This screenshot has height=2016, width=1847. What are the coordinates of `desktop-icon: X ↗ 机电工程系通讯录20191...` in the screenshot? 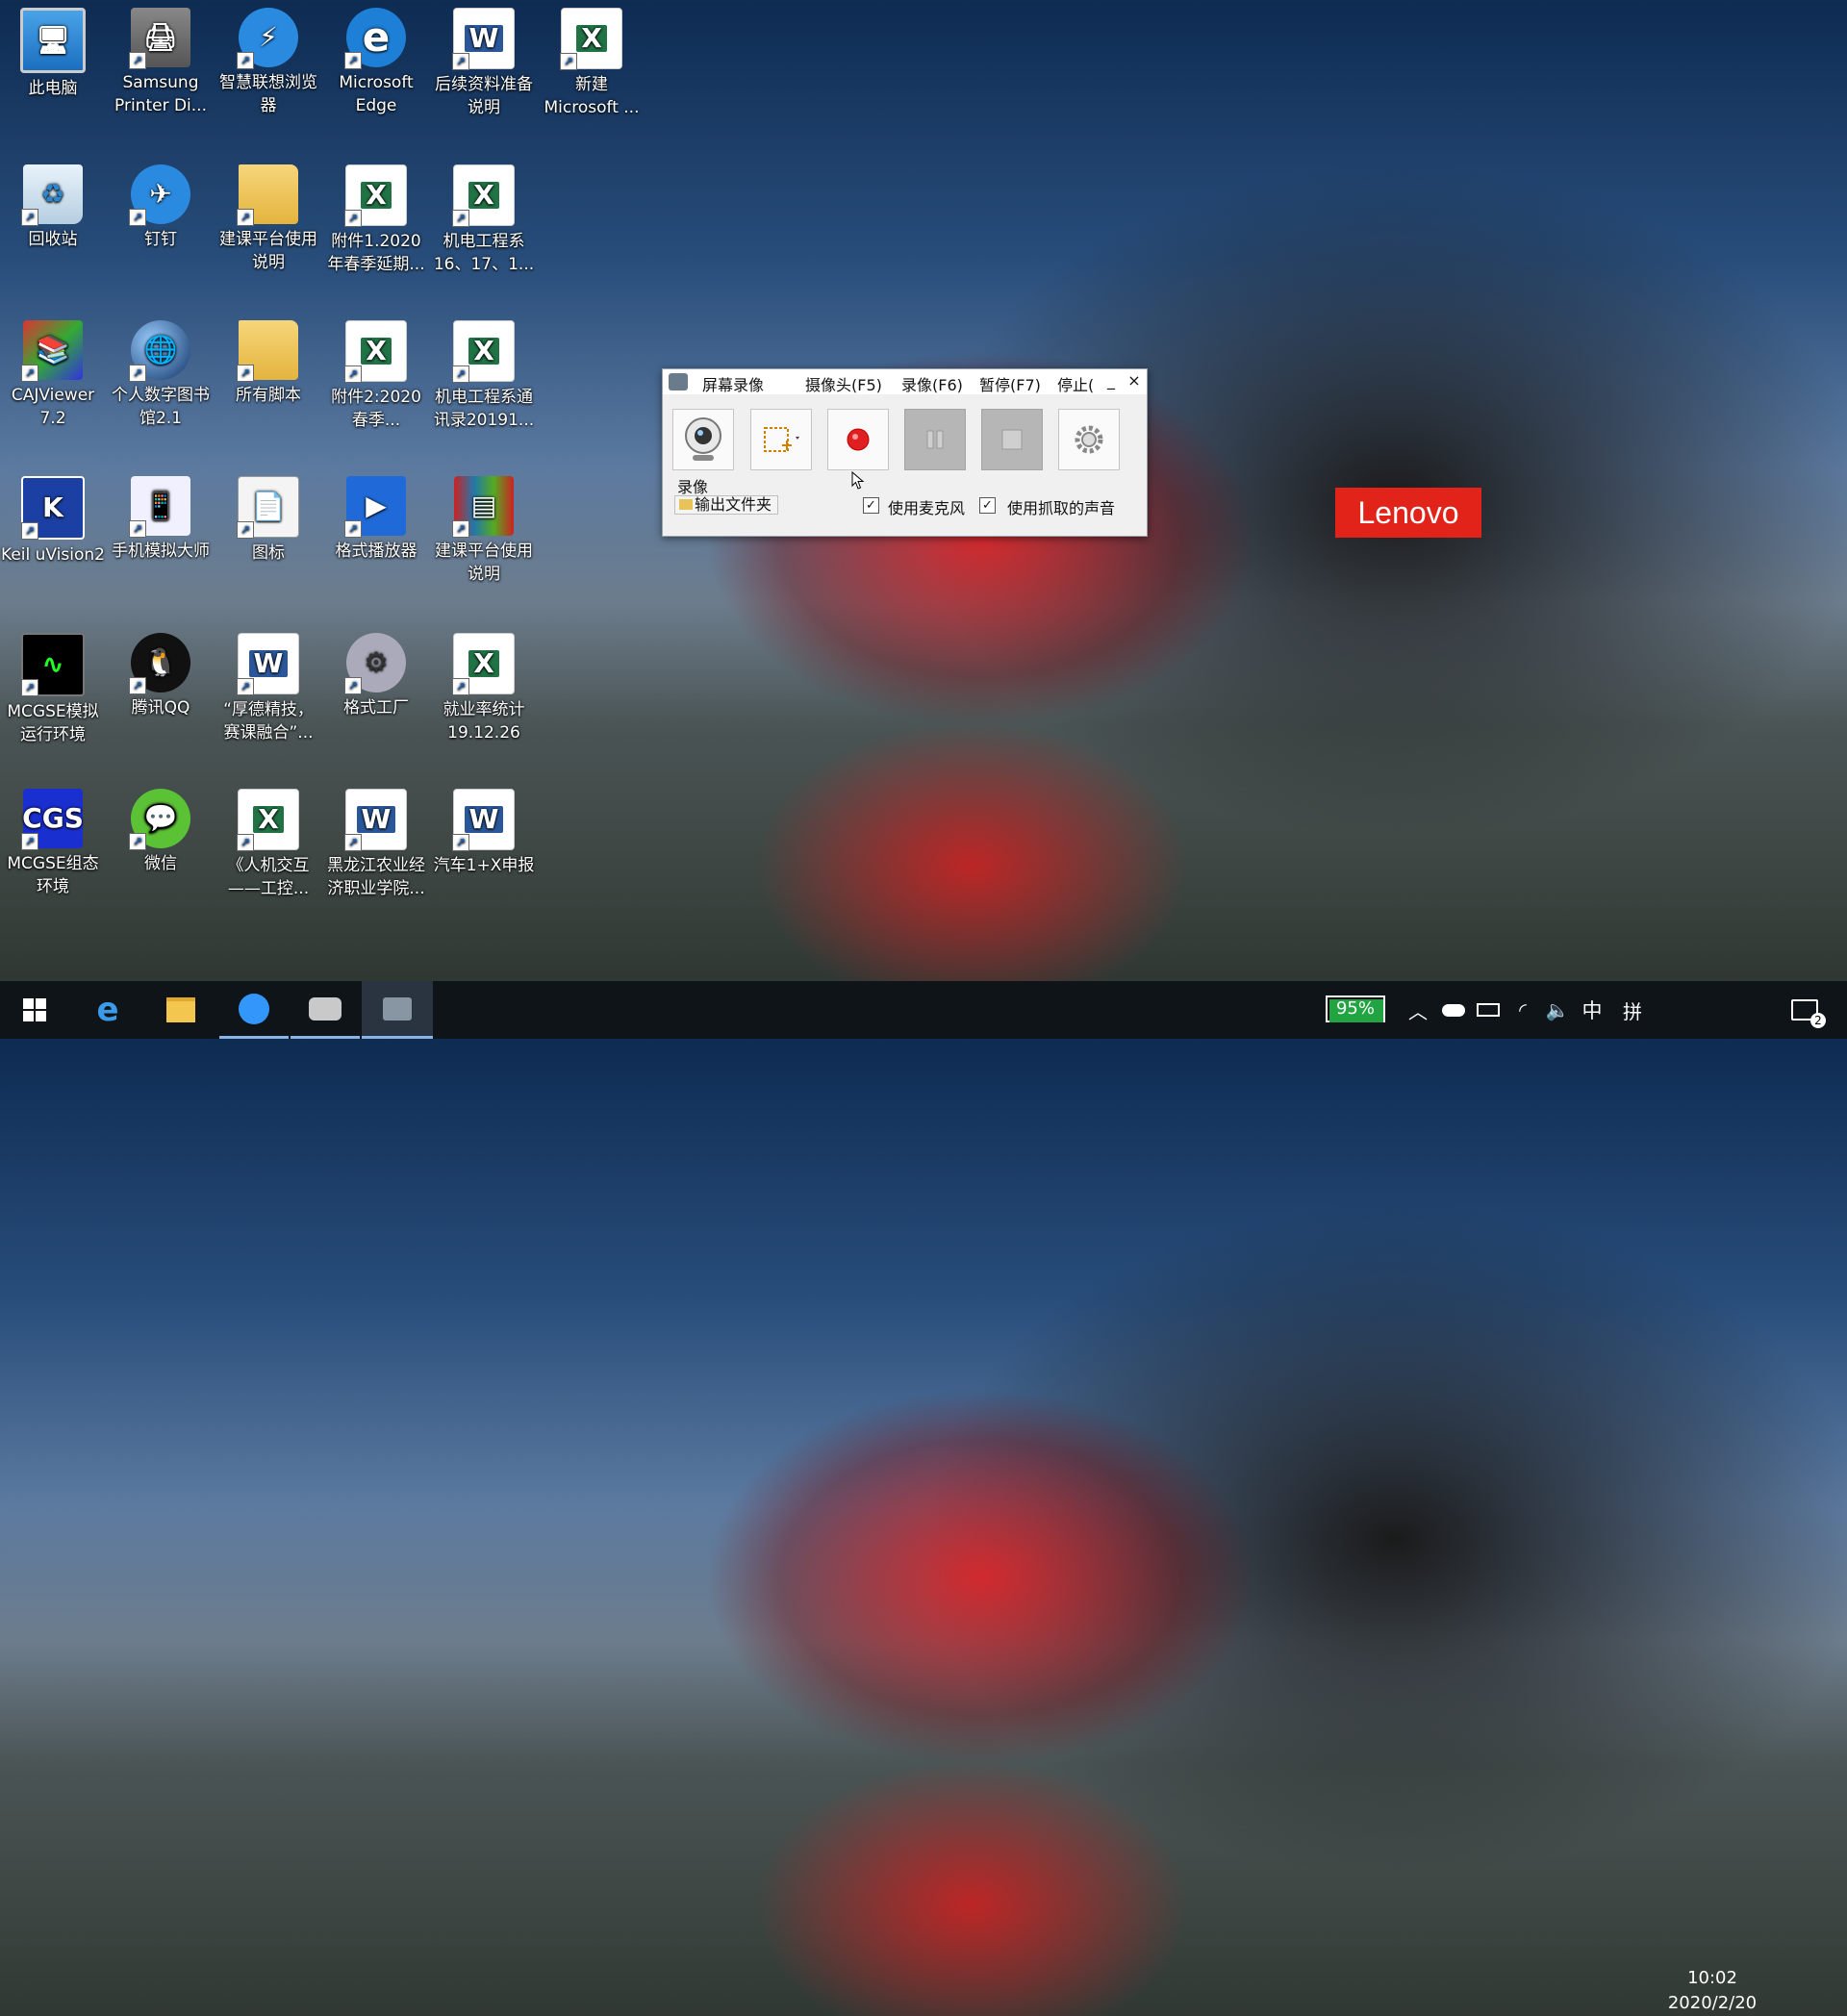 It's located at (484, 373).